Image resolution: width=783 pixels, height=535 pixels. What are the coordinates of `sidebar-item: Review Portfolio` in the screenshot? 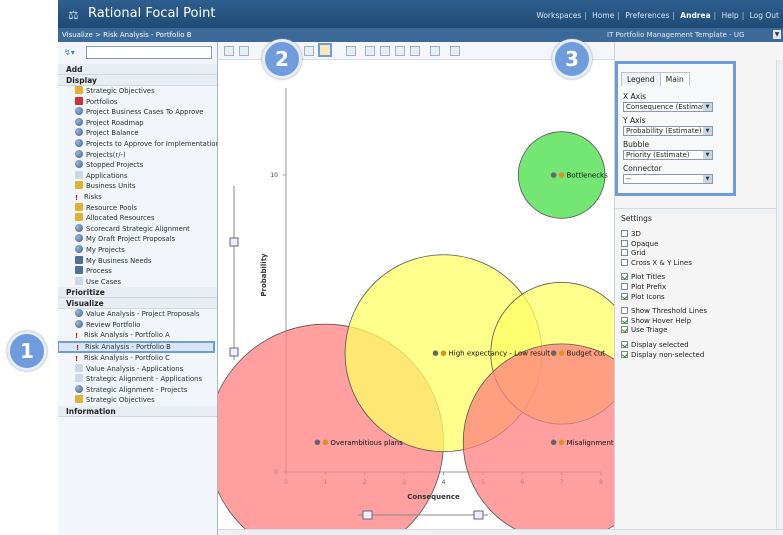 It's located at (137, 325).